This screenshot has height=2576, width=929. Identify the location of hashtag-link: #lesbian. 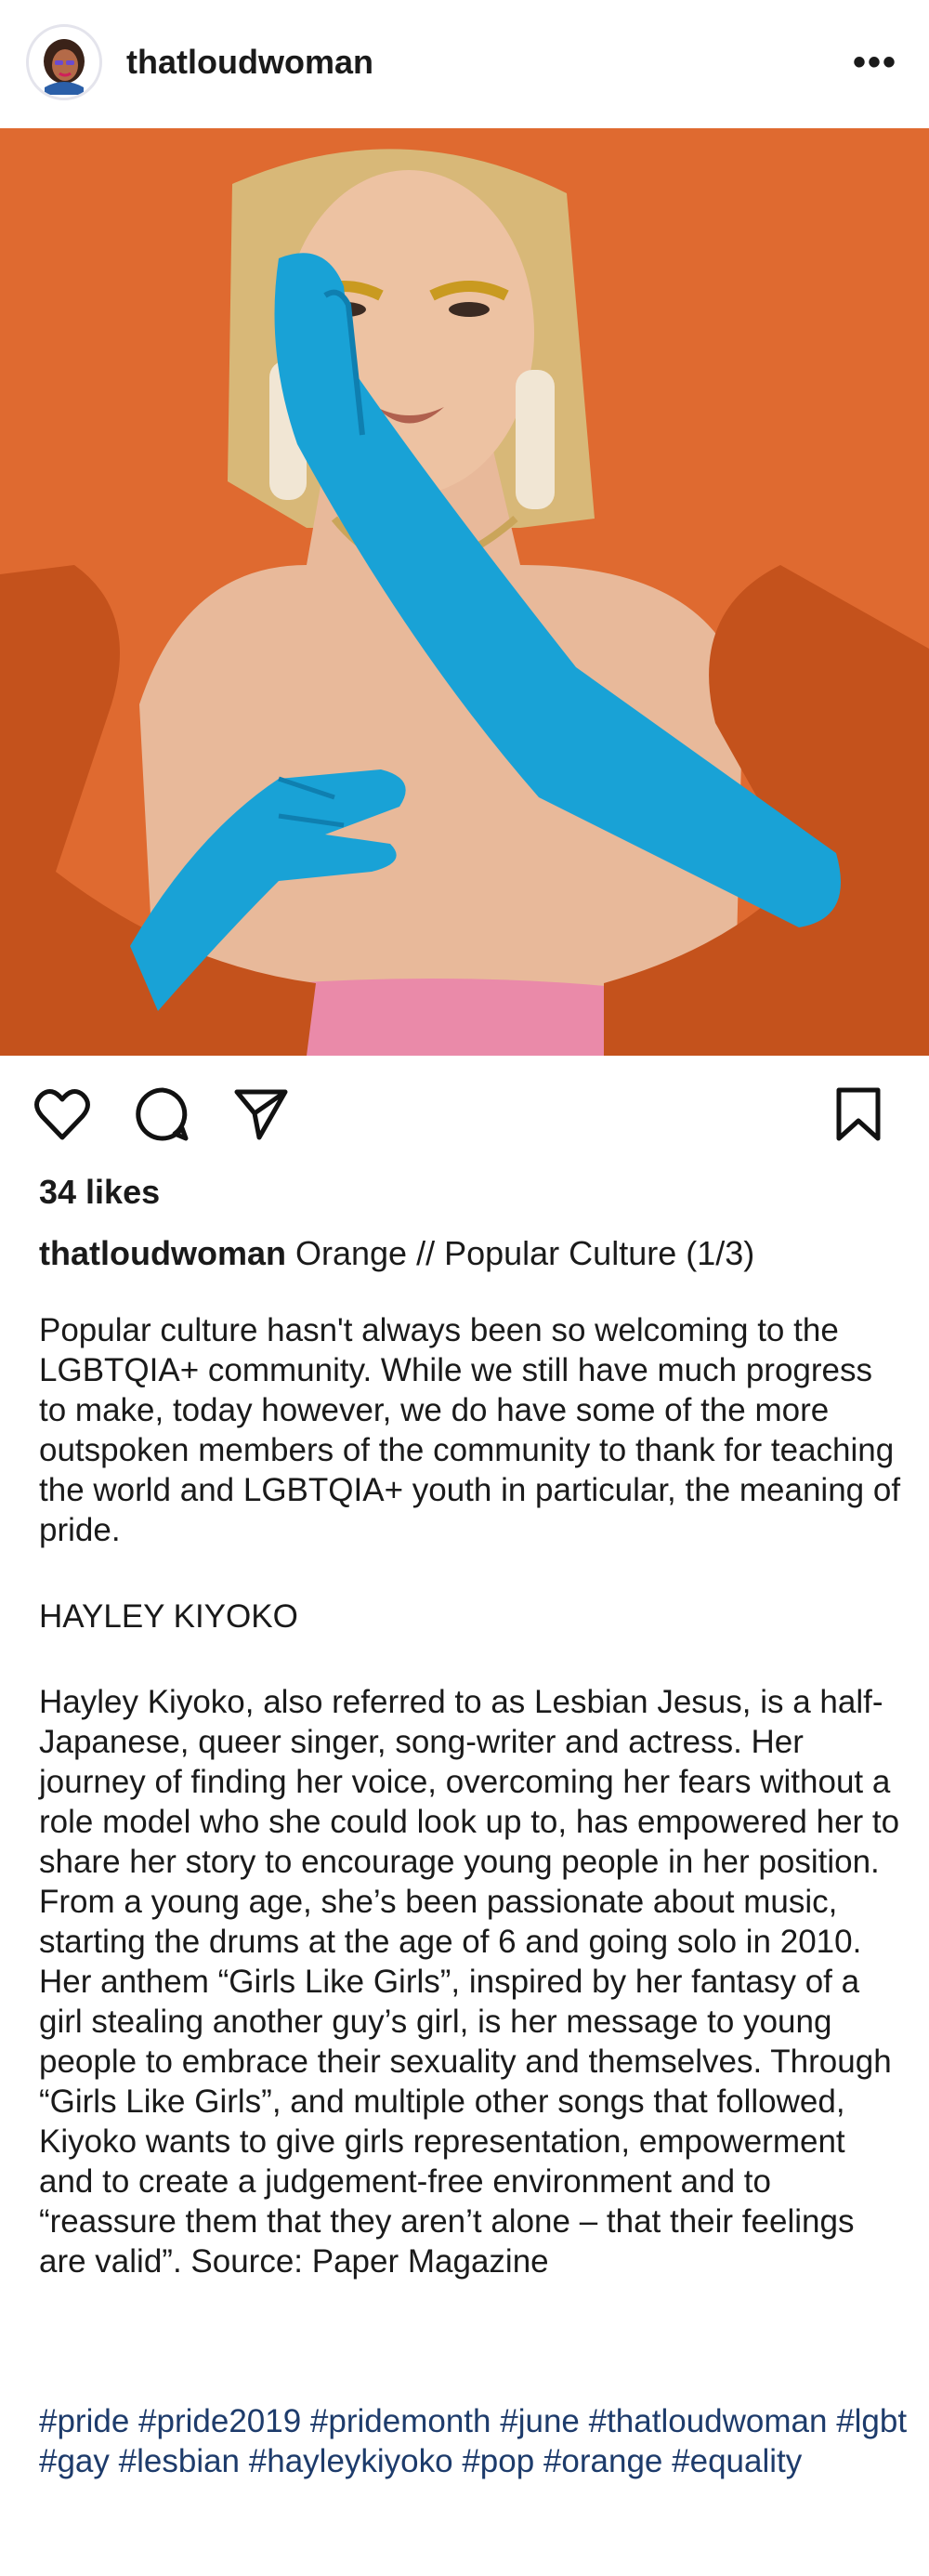
(179, 2461).